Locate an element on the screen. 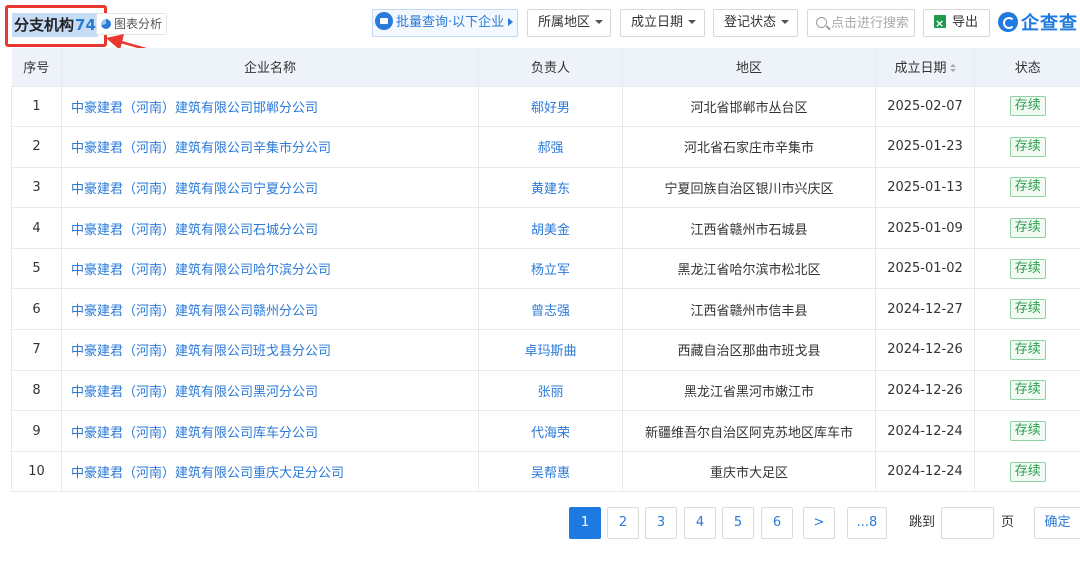  page-button-6: 6 is located at coordinates (777, 523).